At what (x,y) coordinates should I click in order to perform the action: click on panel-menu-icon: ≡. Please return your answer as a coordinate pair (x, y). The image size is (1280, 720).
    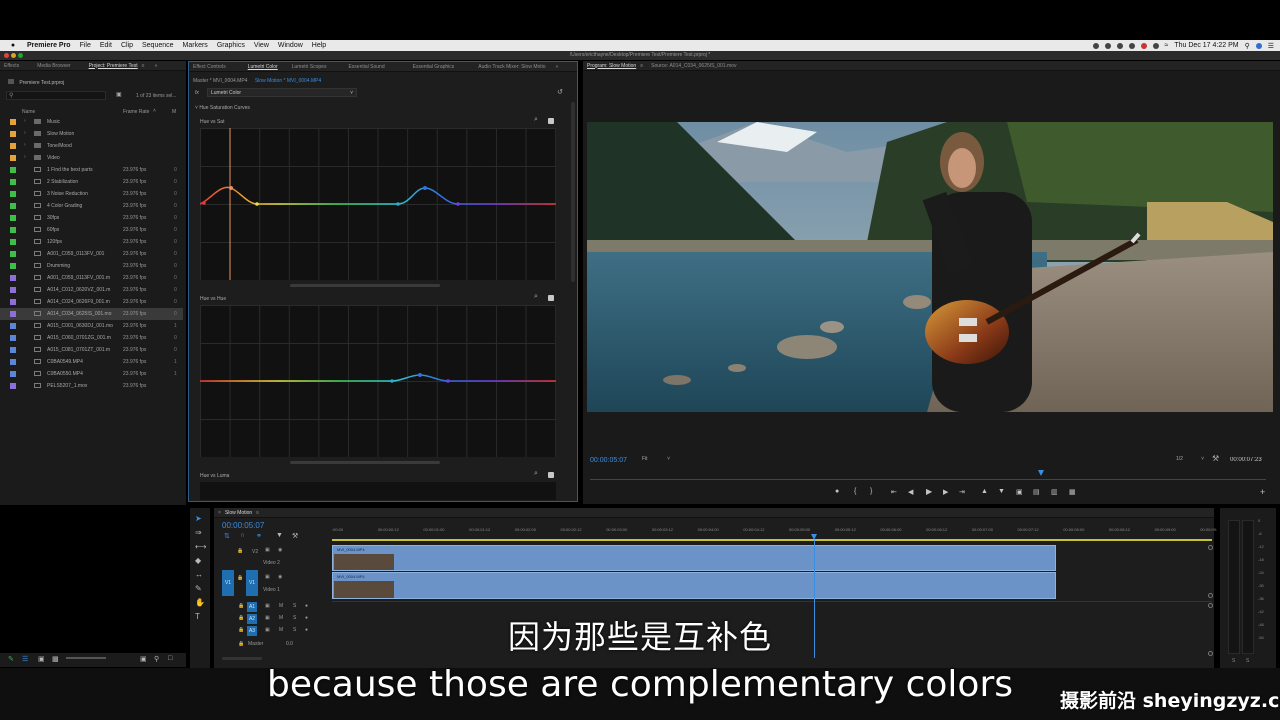
    Looking at the image, I should click on (143, 66).